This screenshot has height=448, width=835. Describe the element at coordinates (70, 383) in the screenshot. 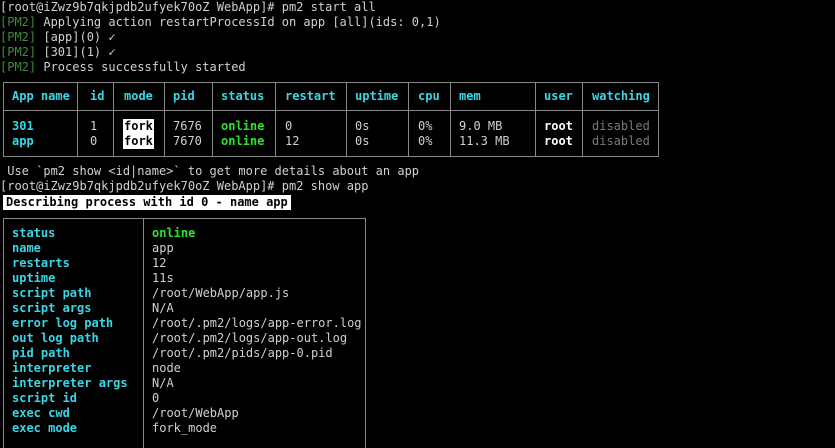

I see `describe-key: interpreter args` at that location.